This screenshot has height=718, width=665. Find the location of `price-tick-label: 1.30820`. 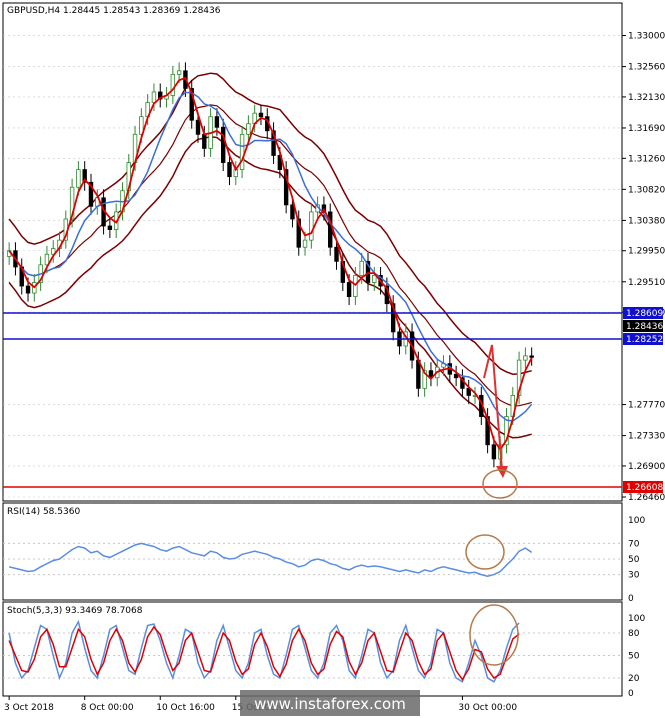

price-tick-label: 1.30820 is located at coordinates (646, 190).